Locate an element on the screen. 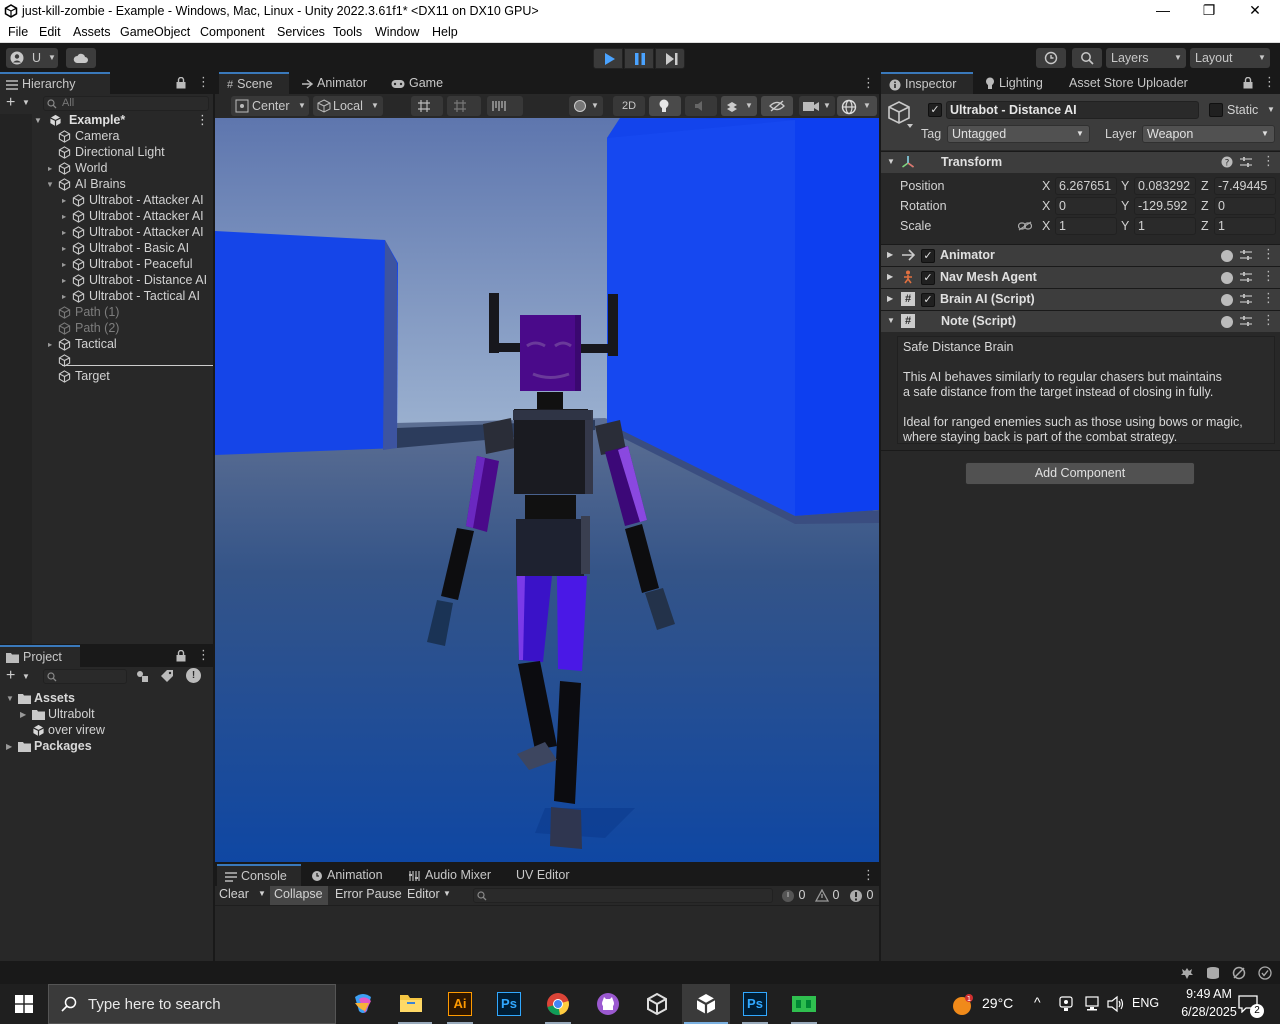  menu-file: File is located at coordinates (18, 32).